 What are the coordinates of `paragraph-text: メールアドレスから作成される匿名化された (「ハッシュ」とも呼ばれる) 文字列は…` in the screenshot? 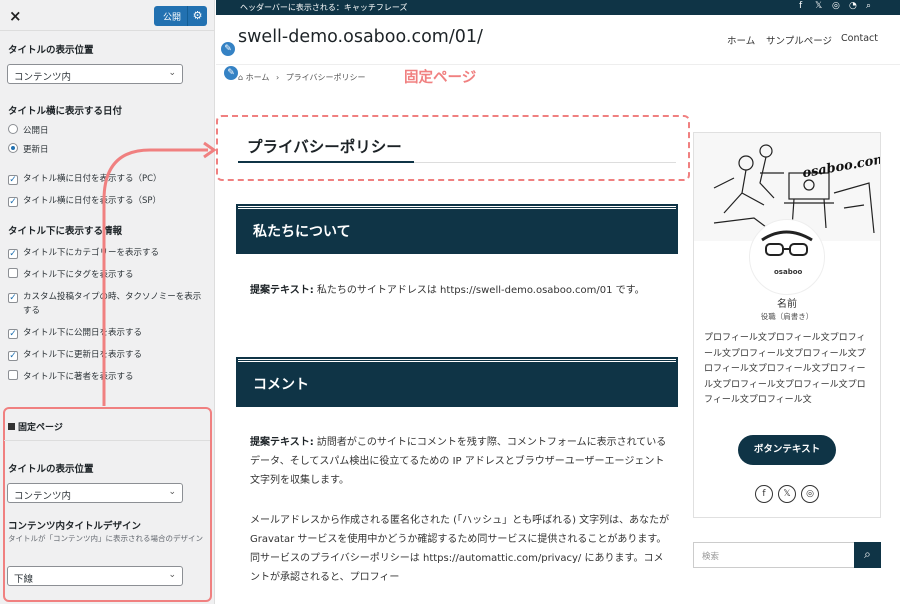 It's located at (460, 549).